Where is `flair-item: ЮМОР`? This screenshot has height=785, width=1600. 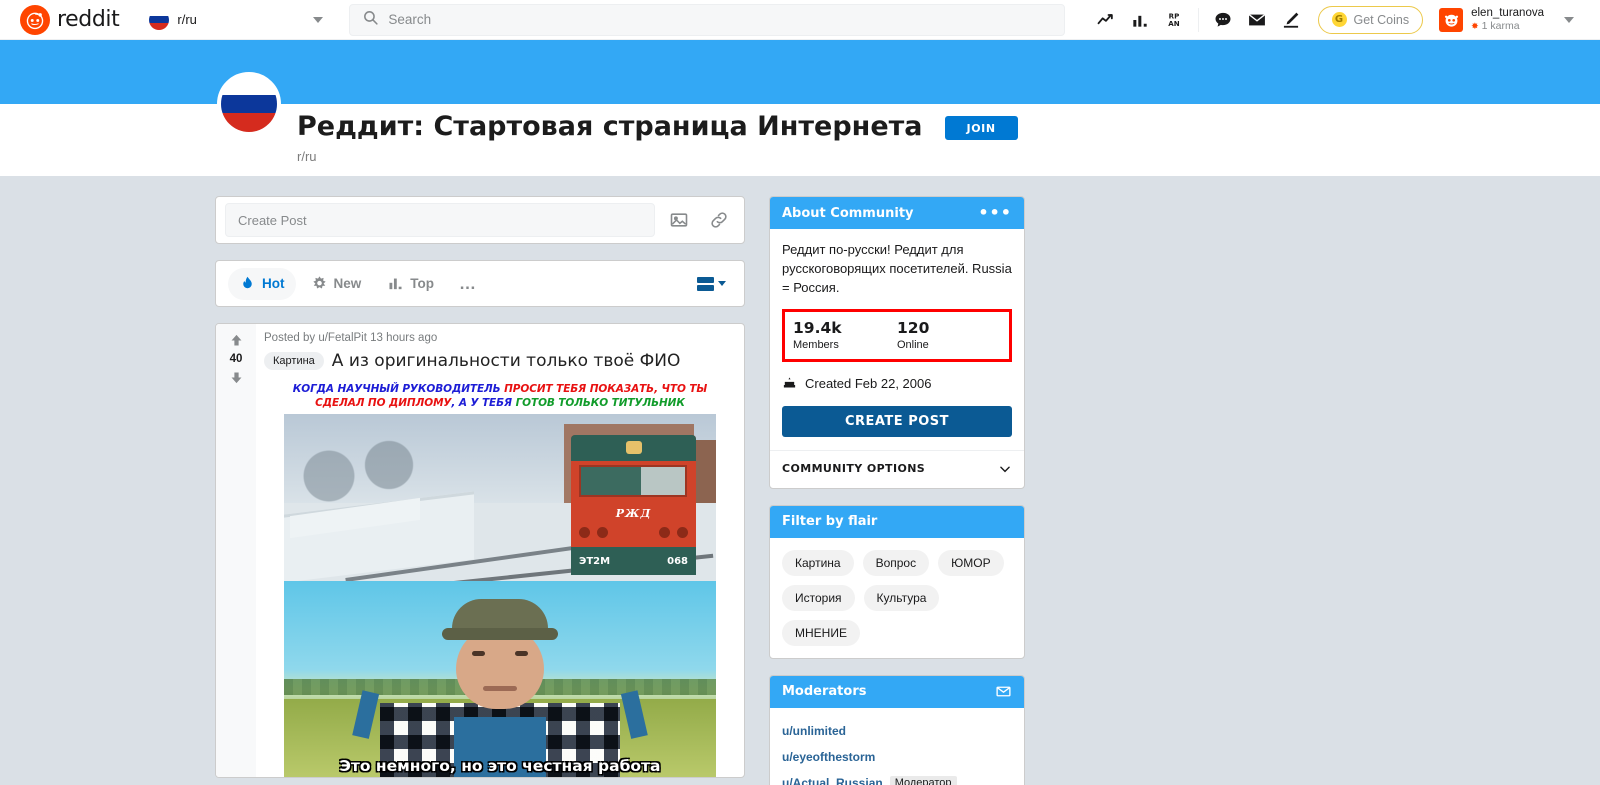
flair-item: ЮМОР is located at coordinates (971, 562).